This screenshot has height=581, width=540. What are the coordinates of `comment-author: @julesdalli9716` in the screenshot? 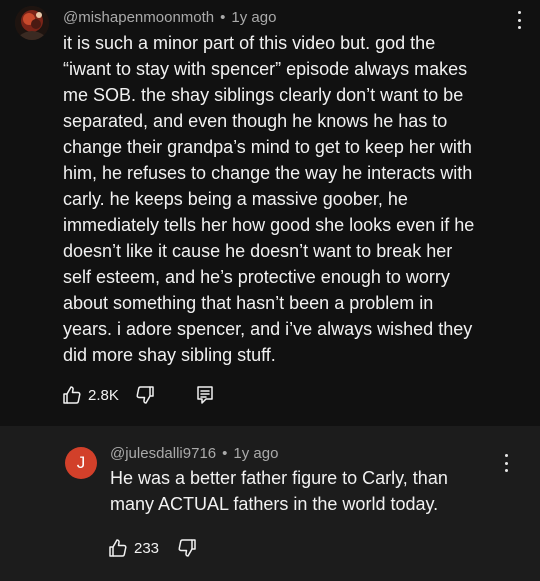 It's located at (163, 453).